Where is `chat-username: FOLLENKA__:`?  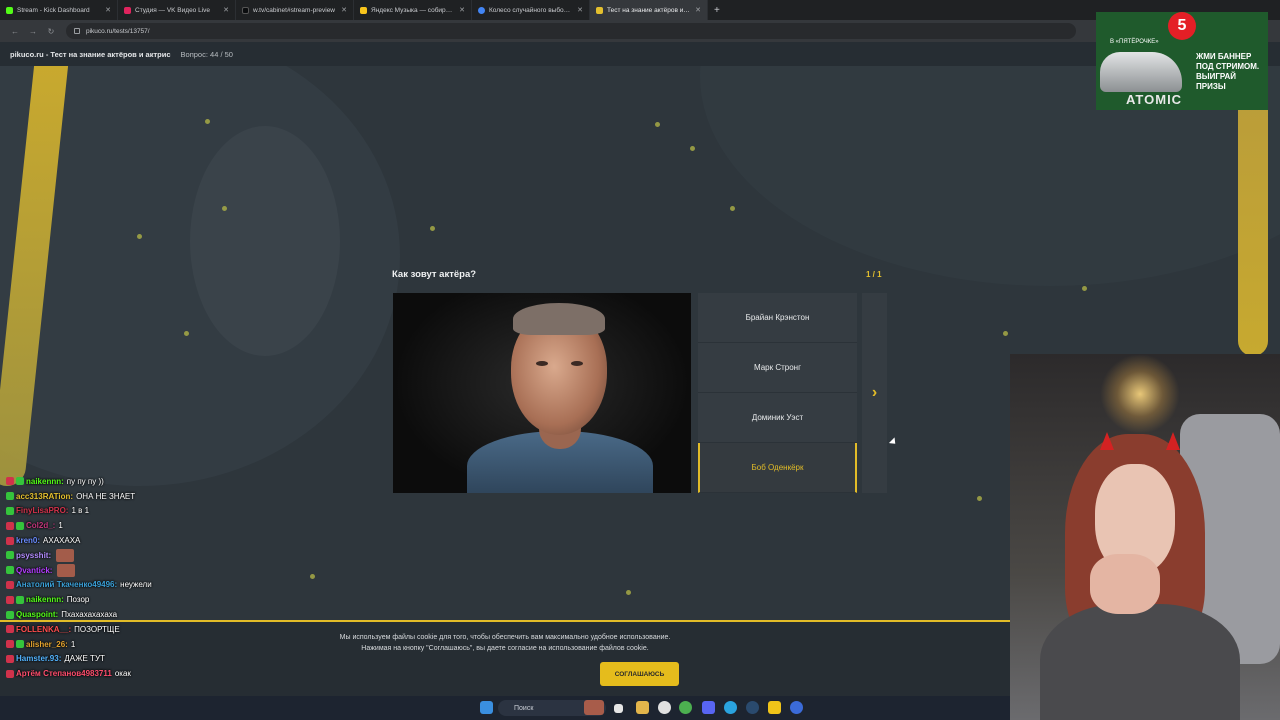
chat-username: FOLLENKA__: is located at coordinates (43, 629).